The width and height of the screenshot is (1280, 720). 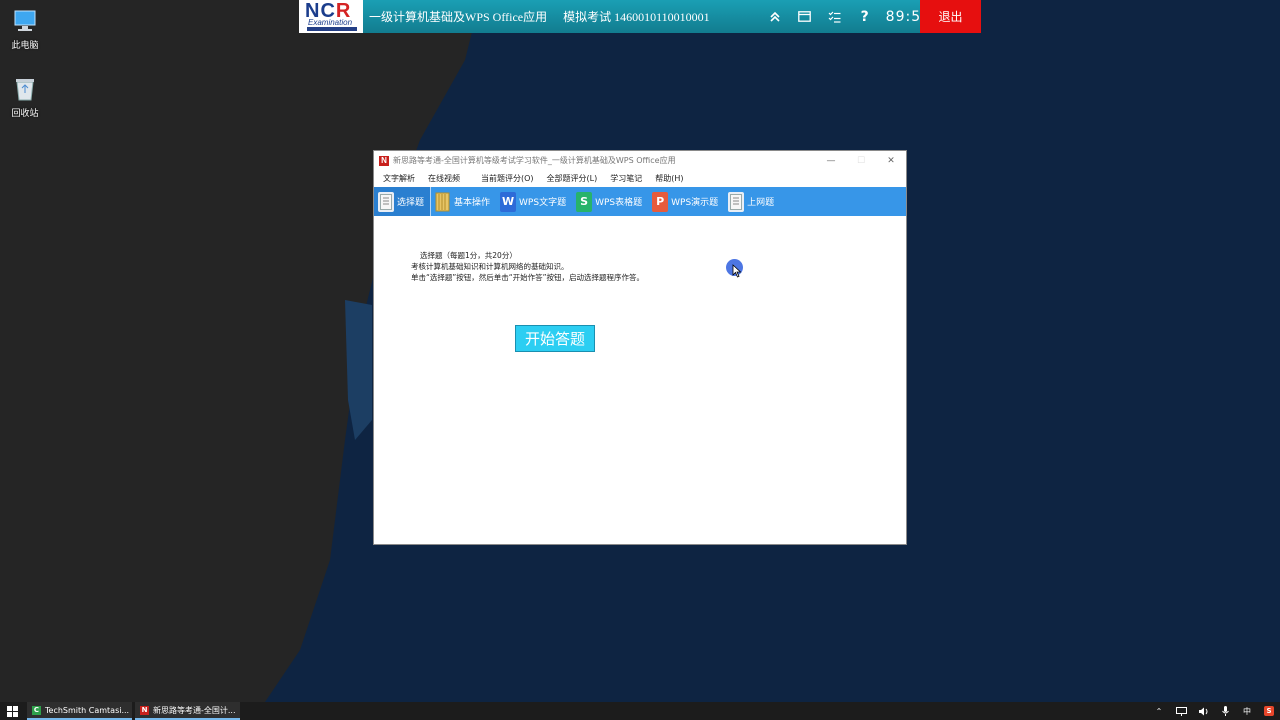 What do you see at coordinates (12, 711) in the screenshot?
I see `windows-start-icon` at bounding box center [12, 711].